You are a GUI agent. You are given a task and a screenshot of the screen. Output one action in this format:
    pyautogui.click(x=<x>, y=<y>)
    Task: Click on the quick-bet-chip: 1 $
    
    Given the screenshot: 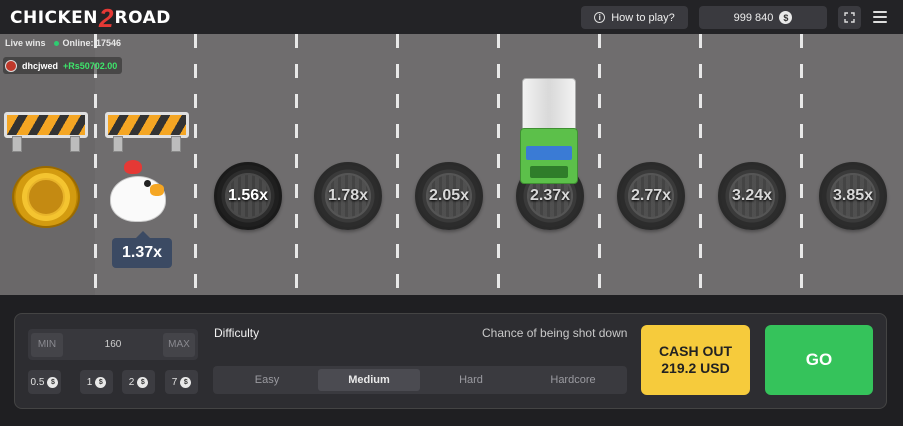 What is the action you would take?
    pyautogui.click(x=96, y=382)
    